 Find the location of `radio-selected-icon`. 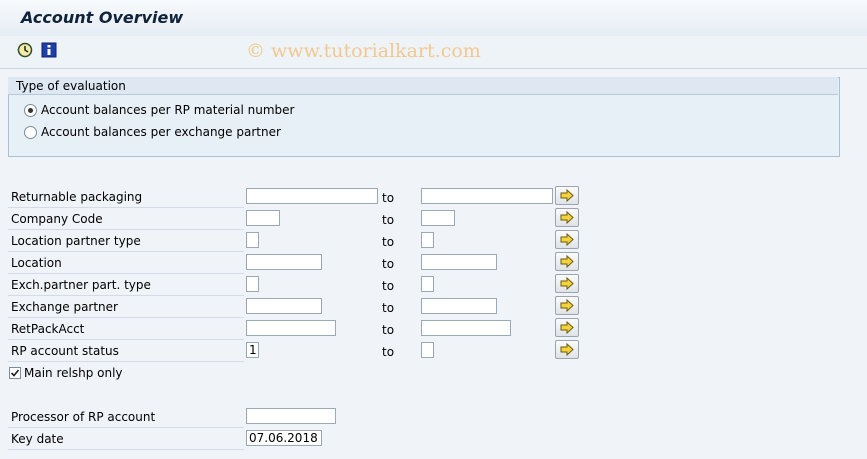

radio-selected-icon is located at coordinates (30, 110).